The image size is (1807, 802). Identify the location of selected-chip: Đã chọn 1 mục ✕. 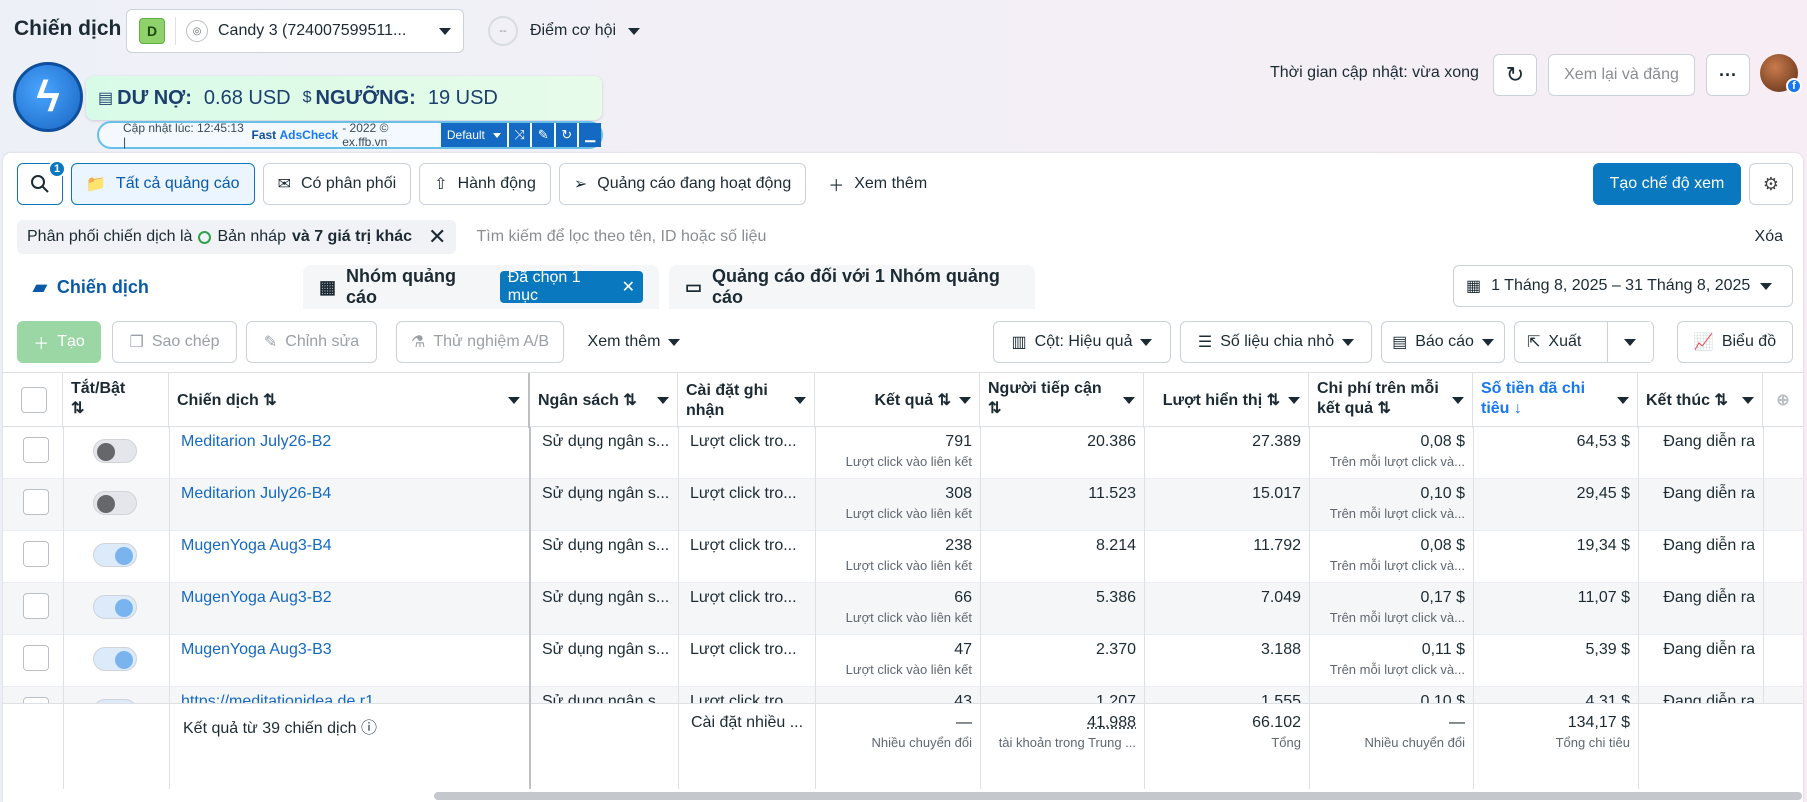
(571, 286).